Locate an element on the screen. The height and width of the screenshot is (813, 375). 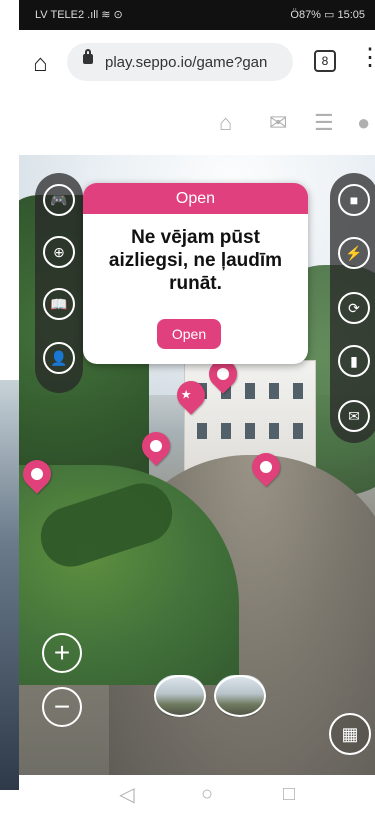
browser-home-icon: ⌂ is located at coordinates (40, 64).